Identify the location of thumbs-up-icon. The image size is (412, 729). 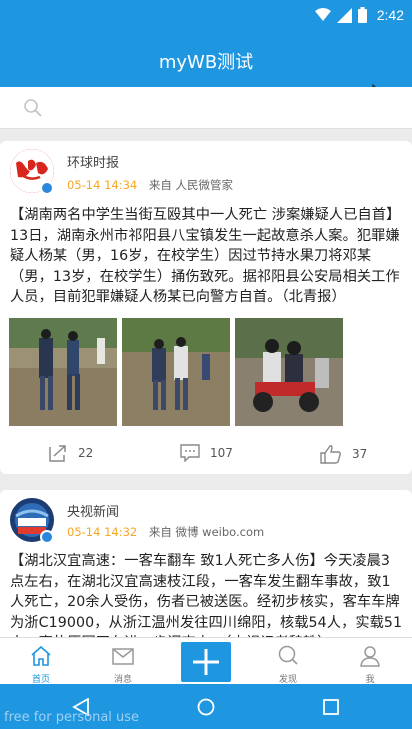
(331, 454).